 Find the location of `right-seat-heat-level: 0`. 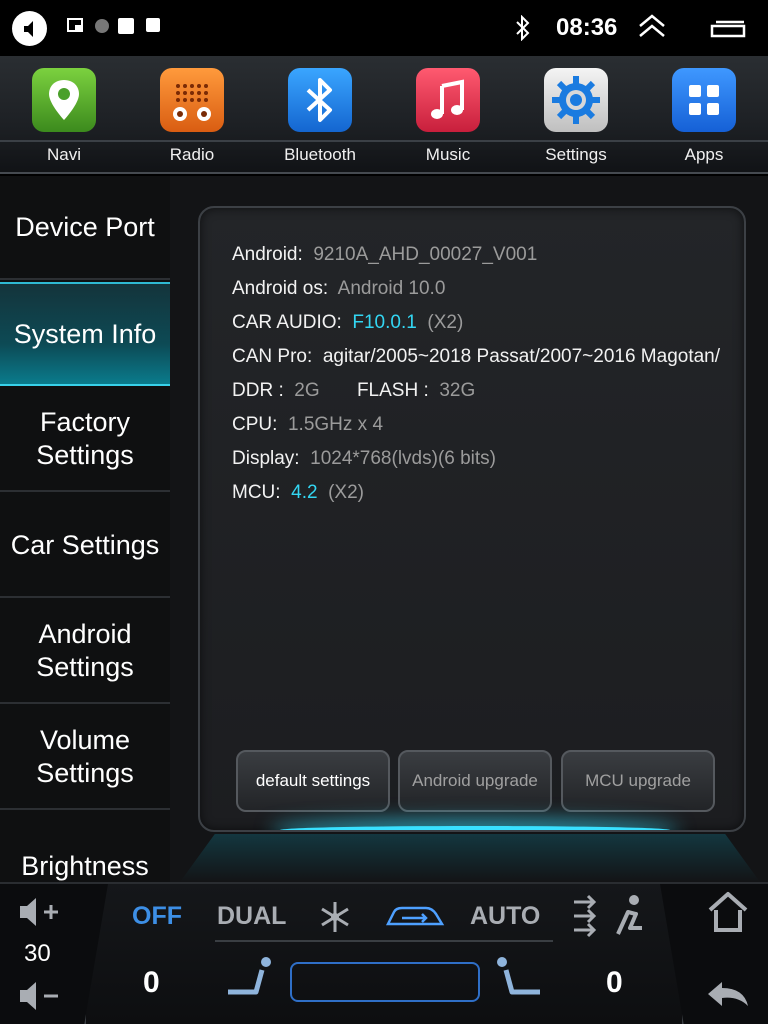

right-seat-heat-level: 0 is located at coordinates (614, 982).